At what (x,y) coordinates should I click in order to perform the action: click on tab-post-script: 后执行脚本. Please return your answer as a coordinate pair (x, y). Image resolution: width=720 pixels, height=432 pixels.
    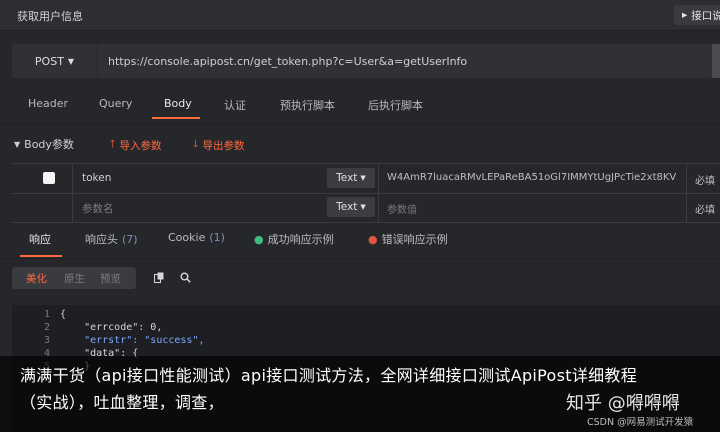
    Looking at the image, I should click on (395, 105).